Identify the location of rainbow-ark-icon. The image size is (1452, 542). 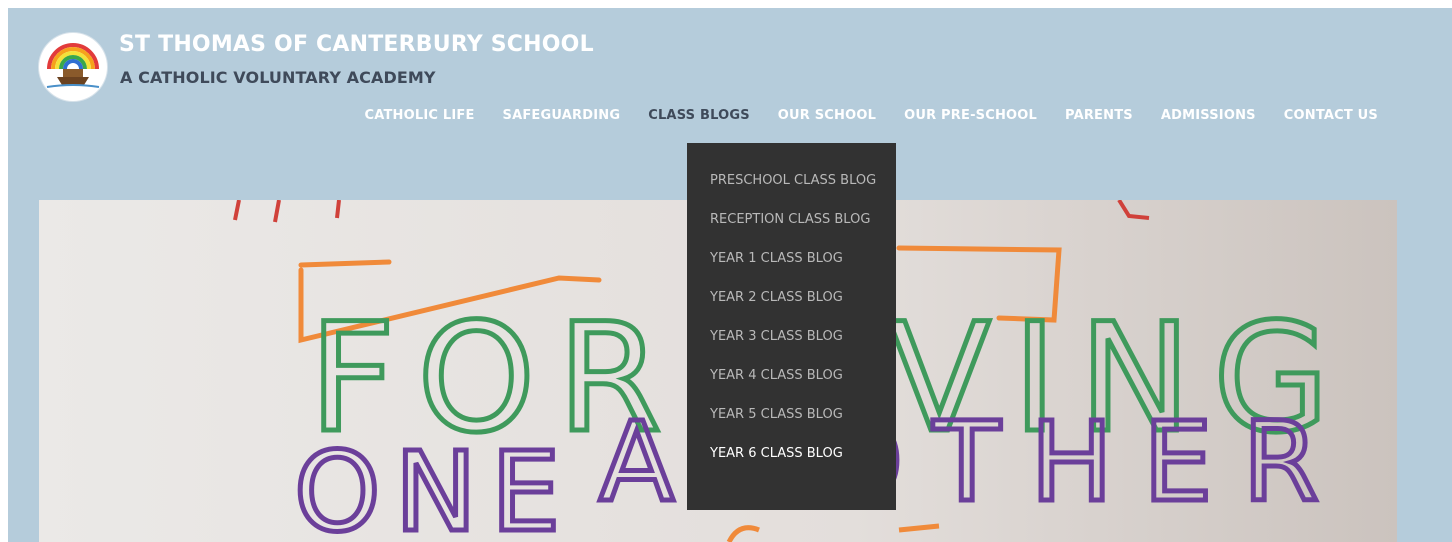
(73, 65).